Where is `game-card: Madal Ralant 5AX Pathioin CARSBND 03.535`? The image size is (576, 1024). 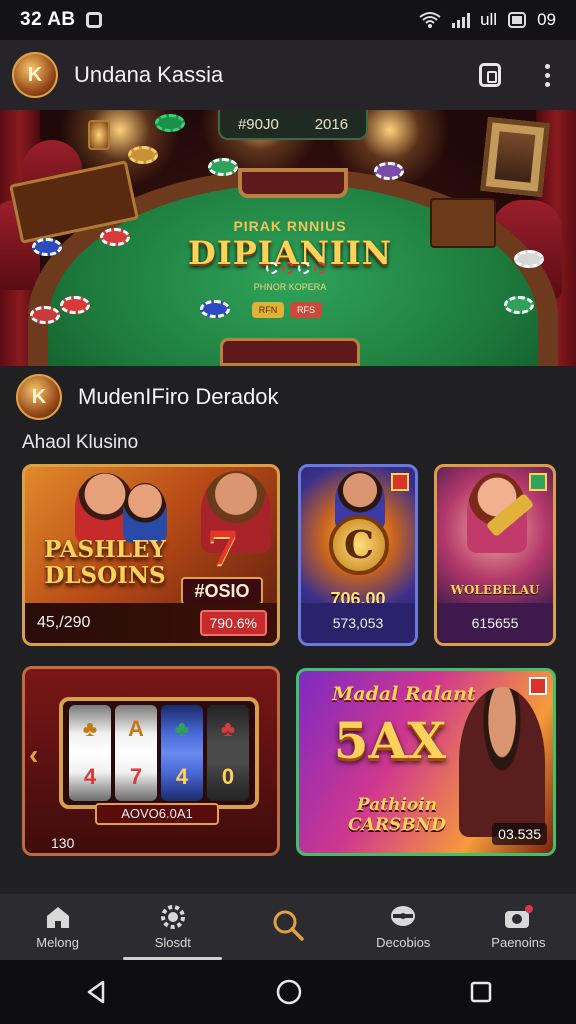
game-card: Madal Ralant 5AX Pathioin CARSBND 03.535 is located at coordinates (426, 762).